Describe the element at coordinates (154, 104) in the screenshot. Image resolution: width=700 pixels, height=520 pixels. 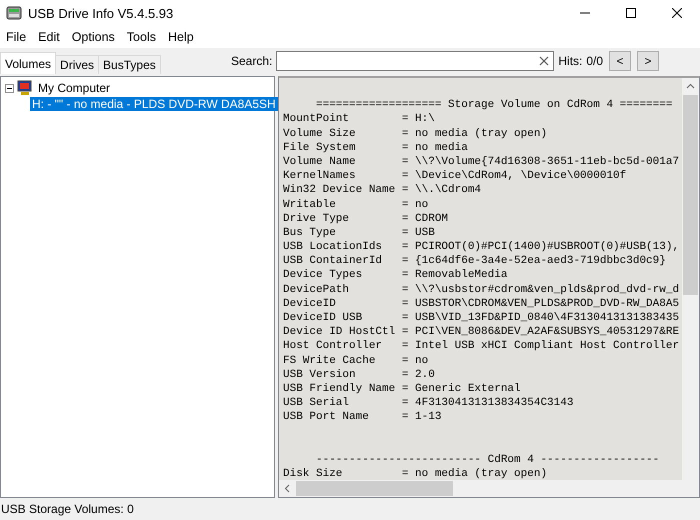
I see `tree-item: H: - "" - no media - PLDS DVD-RW DA8A5SH` at that location.